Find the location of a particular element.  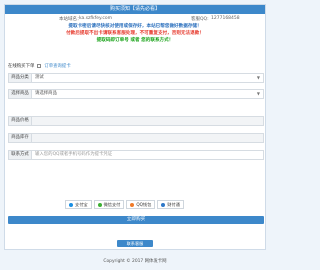

order-type-label: 在线购买下单 is located at coordinates (21, 66).